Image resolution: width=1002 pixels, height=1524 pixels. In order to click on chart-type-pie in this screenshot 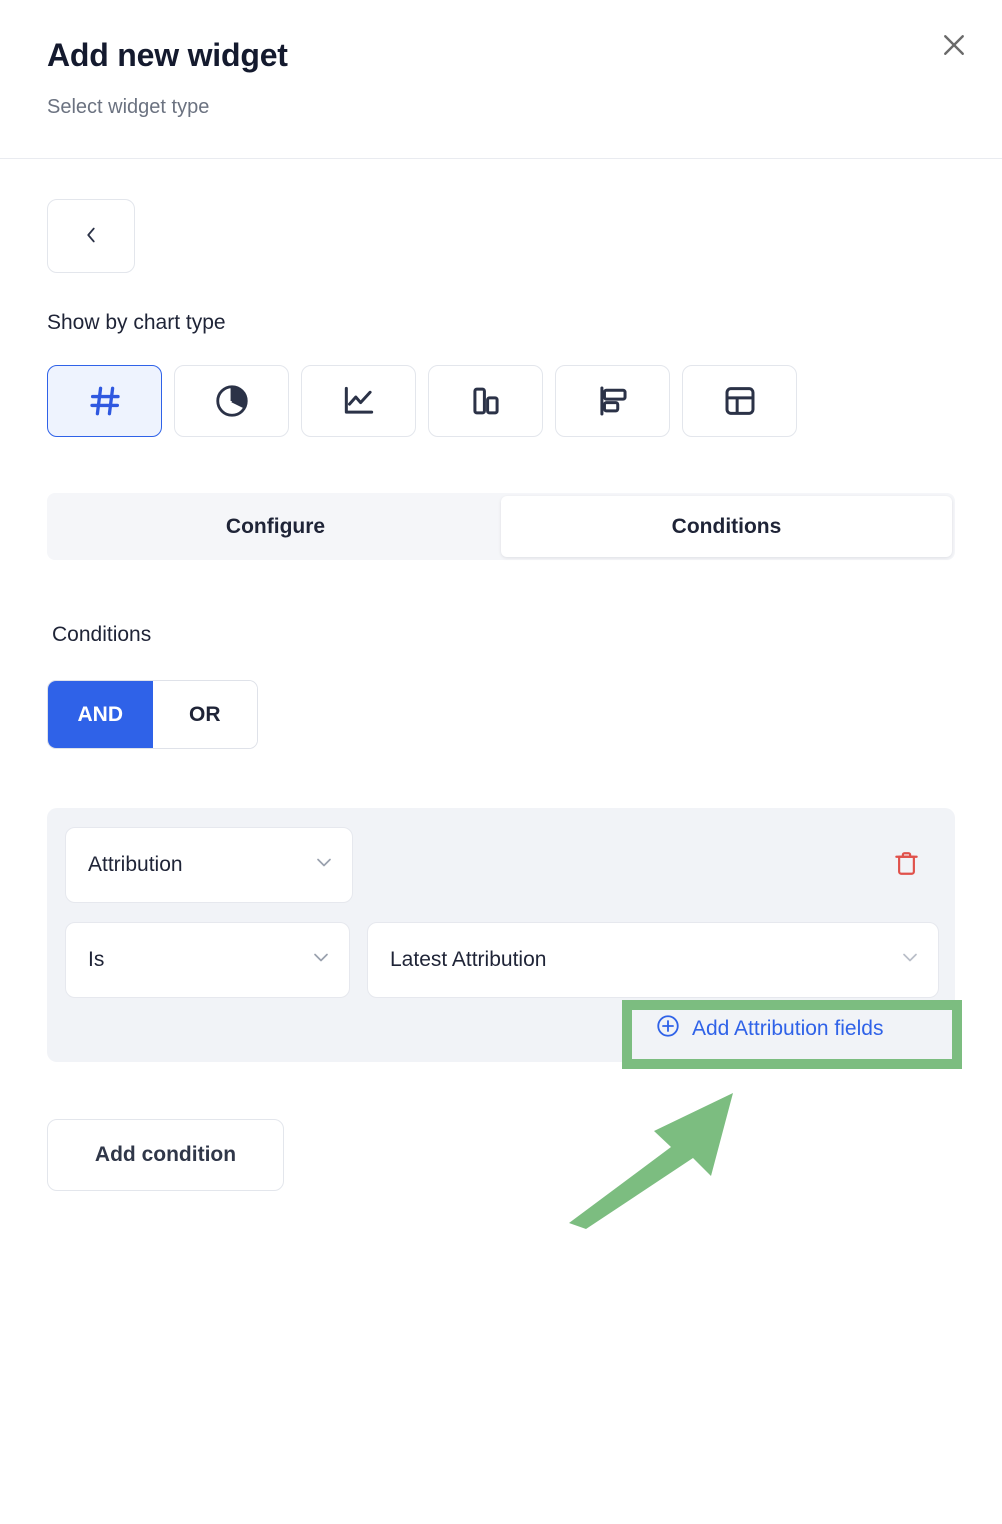, I will do `click(231, 401)`.